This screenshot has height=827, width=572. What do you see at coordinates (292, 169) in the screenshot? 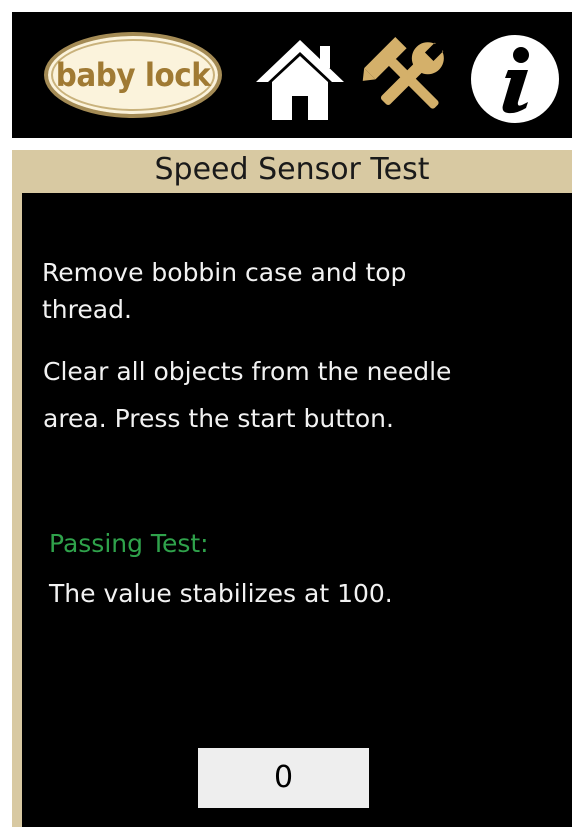
I see `page-title: Speed Sensor Test` at bounding box center [292, 169].